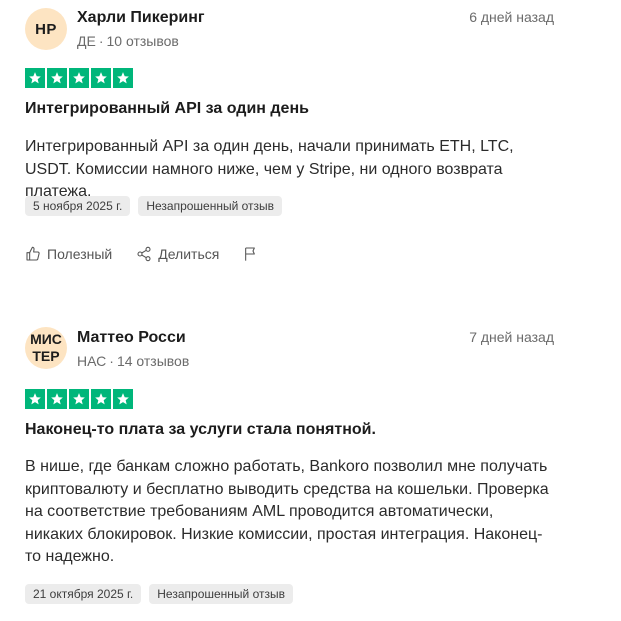 Image resolution: width=621 pixels, height=621 pixels. I want to click on helpful-label: Полезный, so click(80, 254).